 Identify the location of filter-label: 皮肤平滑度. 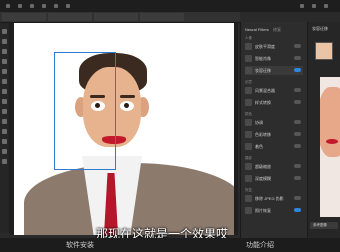
(265, 46).